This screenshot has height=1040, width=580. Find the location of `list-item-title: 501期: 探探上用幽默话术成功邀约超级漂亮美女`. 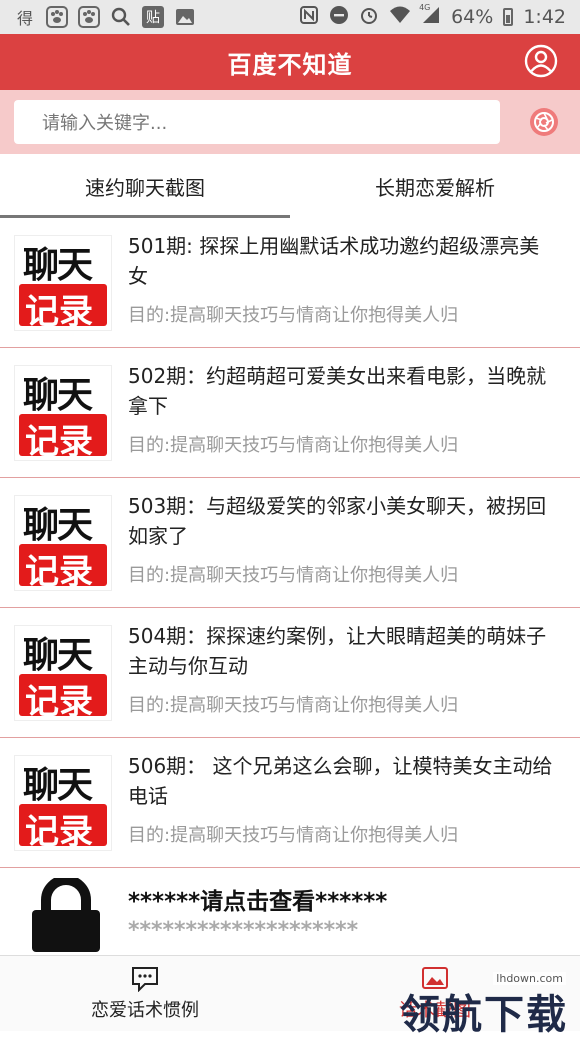

list-item-title: 501期: 探探上用幽默话术成功邀约超级漂亮美女 is located at coordinates (334, 261).